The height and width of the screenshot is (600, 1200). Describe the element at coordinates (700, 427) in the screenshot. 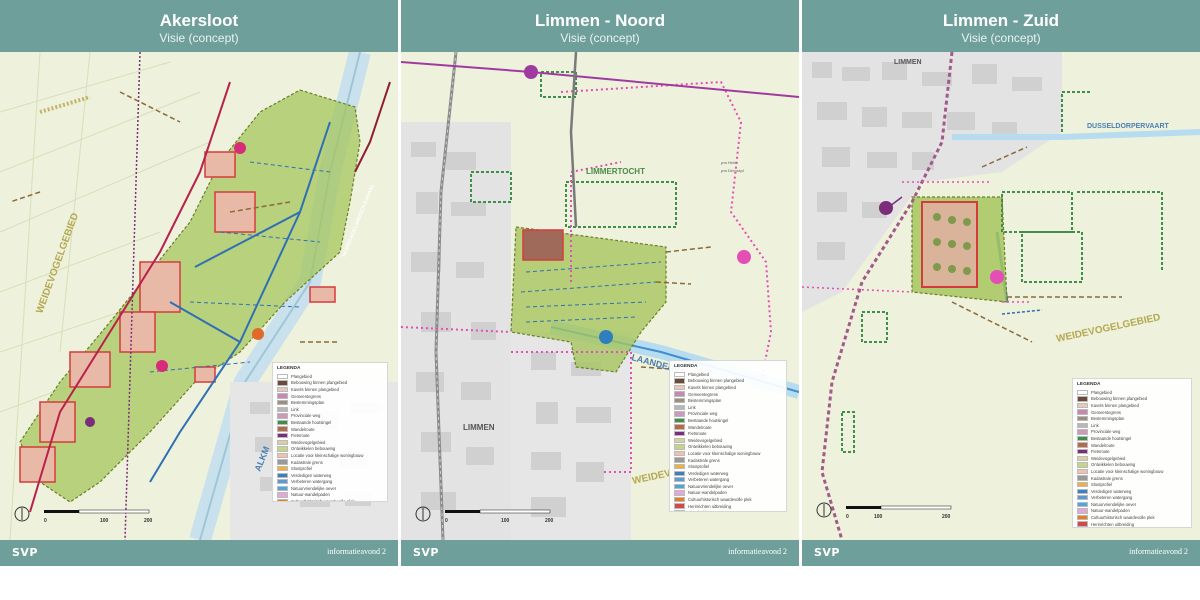

I see `legend-label: Wandelroute` at that location.